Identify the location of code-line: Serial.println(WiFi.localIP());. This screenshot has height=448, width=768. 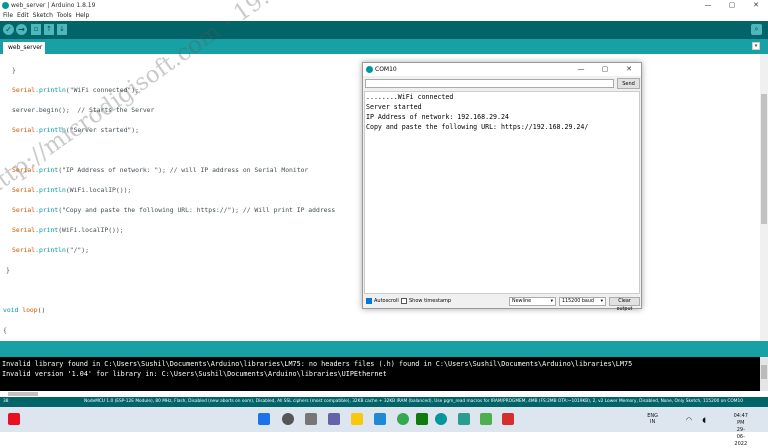
(71, 190).